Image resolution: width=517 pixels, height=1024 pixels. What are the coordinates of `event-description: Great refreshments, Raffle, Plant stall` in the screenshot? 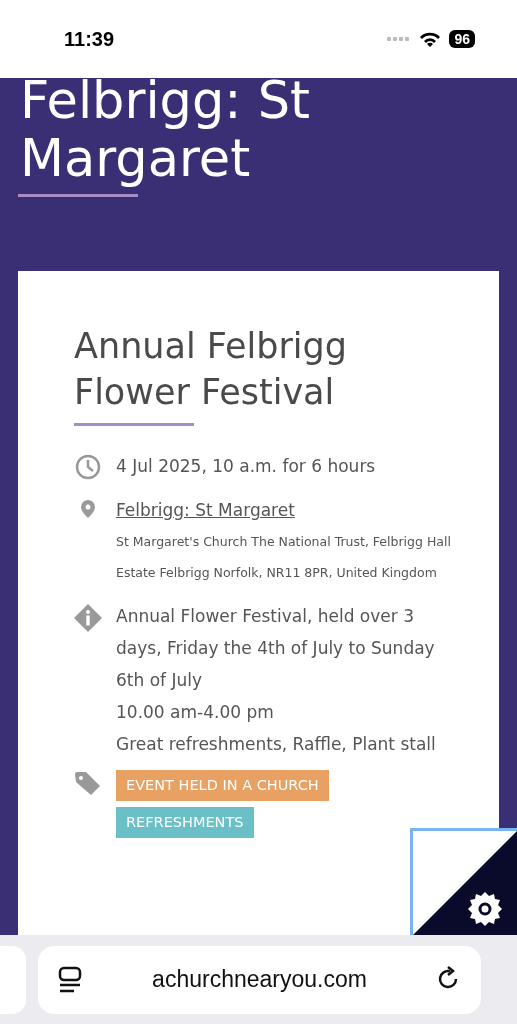 It's located at (276, 744).